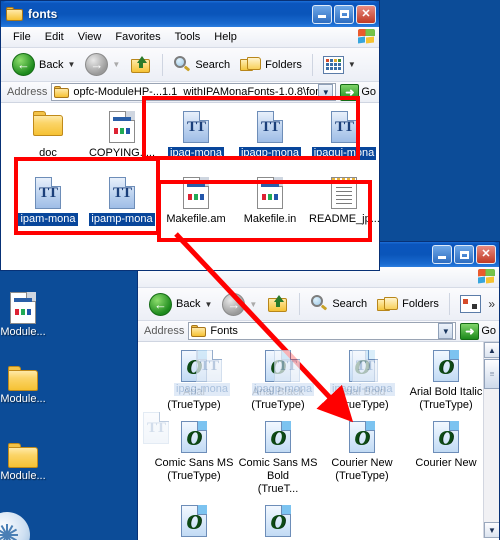 The width and height of the screenshot is (500, 540). What do you see at coordinates (196, 137) in the screenshot?
I see `file-item: TT ipag-mona` at bounding box center [196, 137].